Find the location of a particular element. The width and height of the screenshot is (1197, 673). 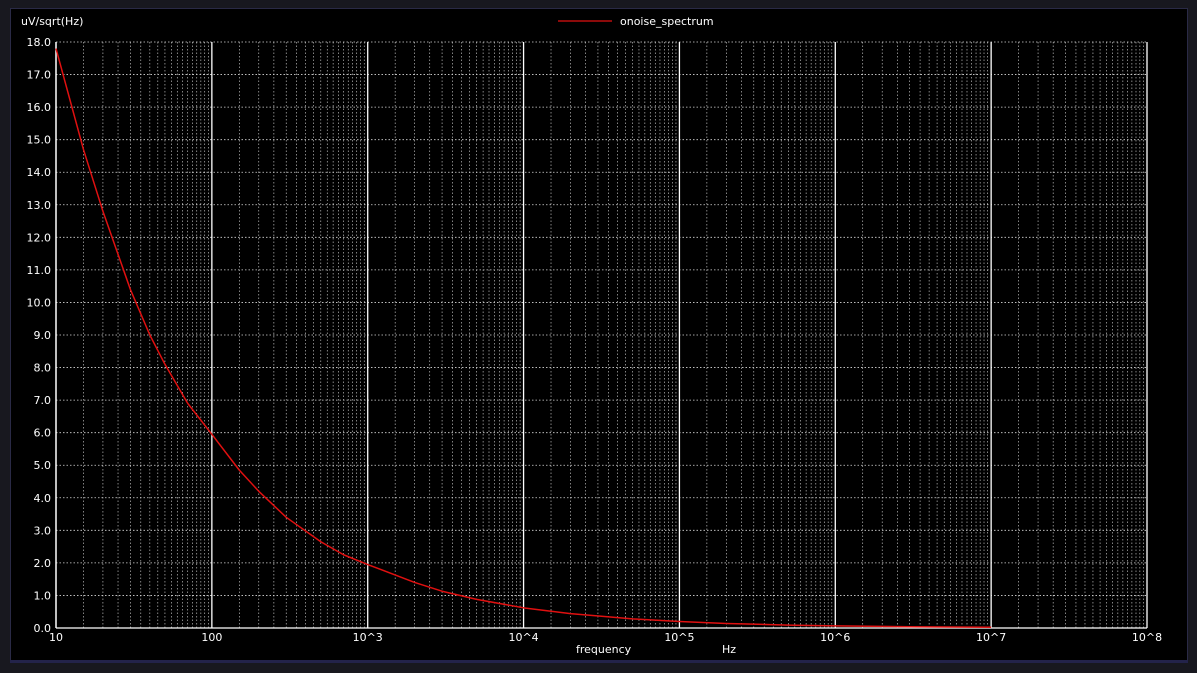

y-tick-label: 5.0 is located at coordinates (43, 465).